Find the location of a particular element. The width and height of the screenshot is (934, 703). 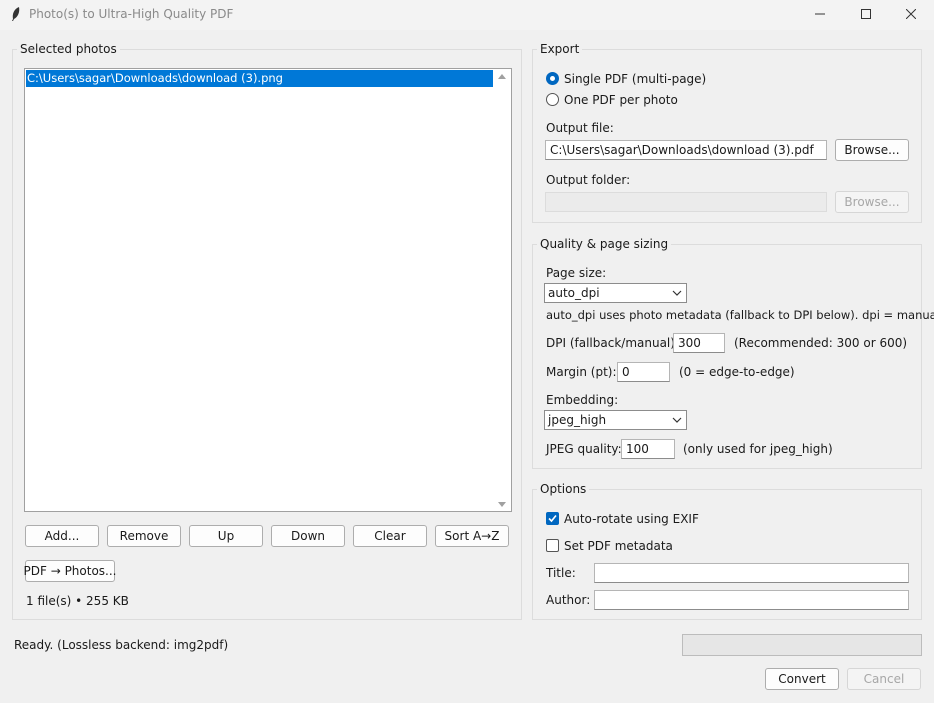

dpi-label: DPI (fallback/manual): is located at coordinates (612, 343).